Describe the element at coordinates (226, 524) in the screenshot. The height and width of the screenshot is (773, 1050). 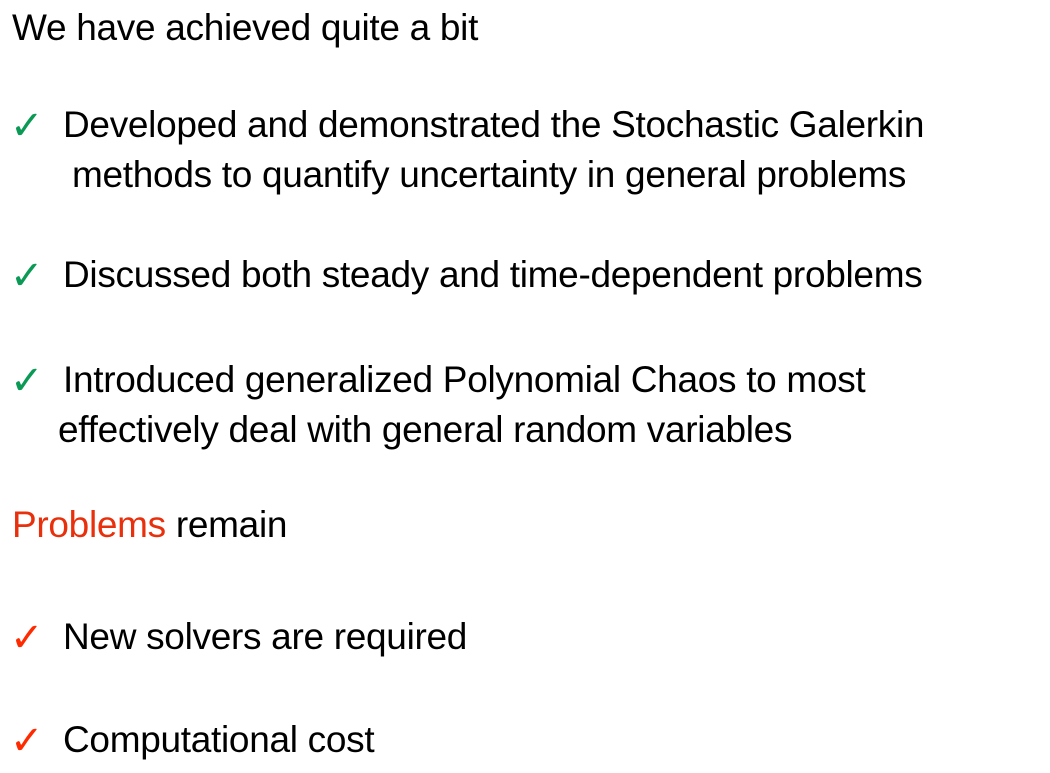
I see `problems-rest: remain` at that location.